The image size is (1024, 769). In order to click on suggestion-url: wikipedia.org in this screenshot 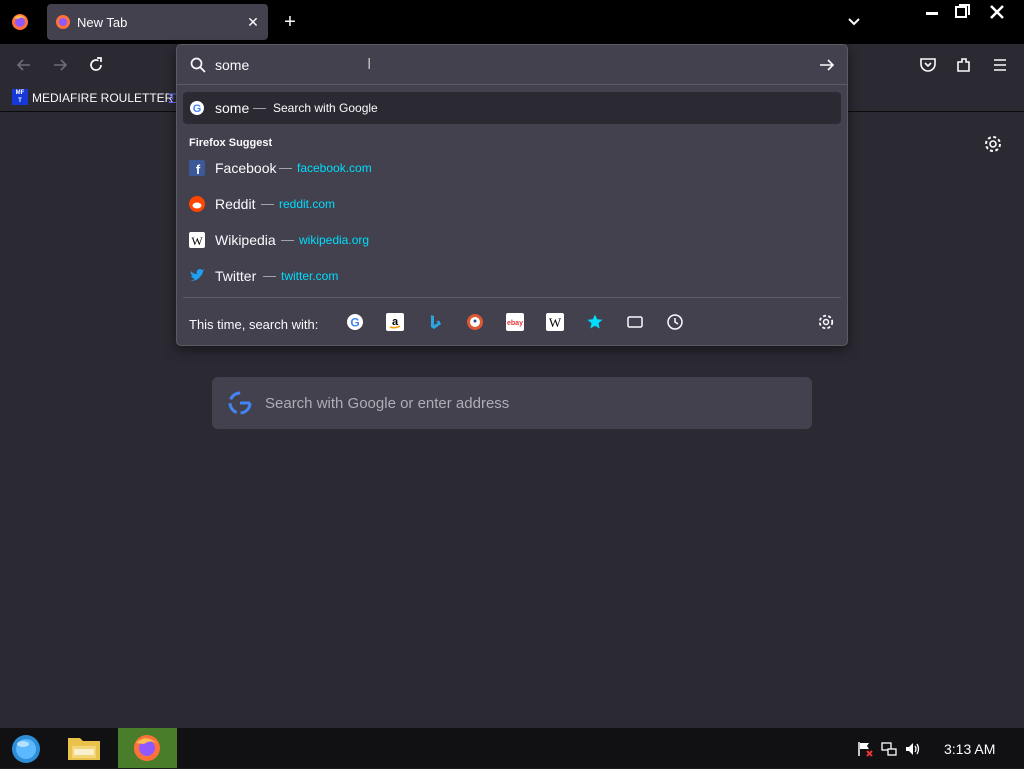, I will do `click(334, 240)`.